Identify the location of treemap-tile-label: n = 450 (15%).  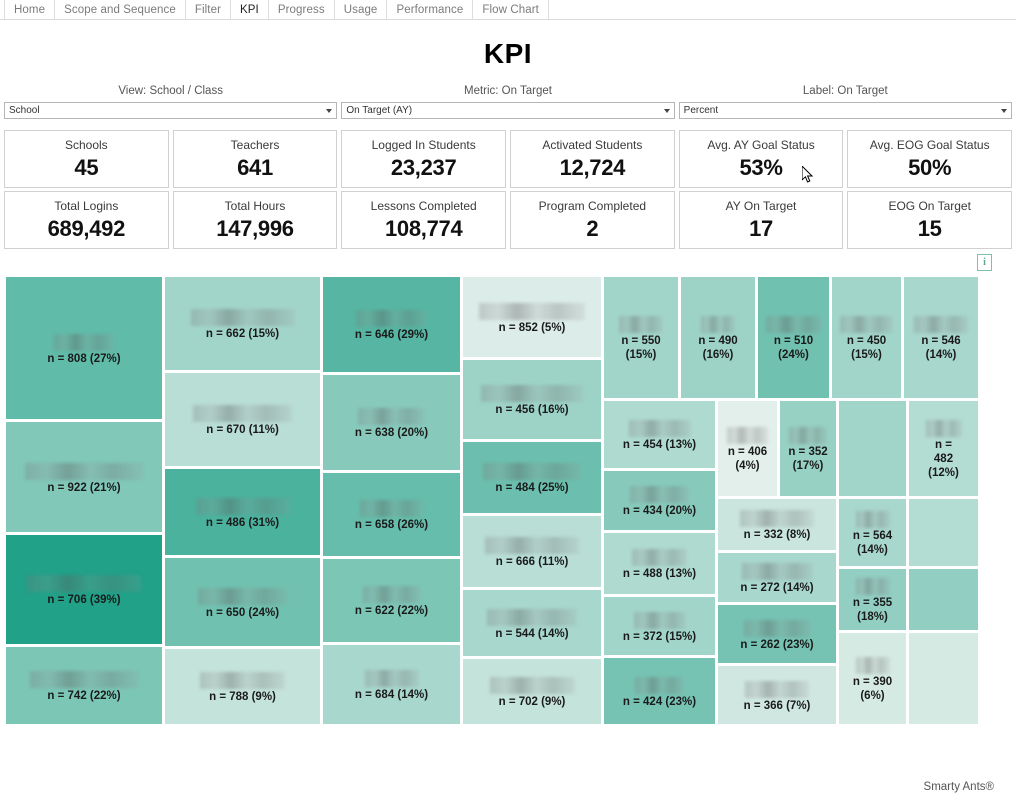
(866, 348).